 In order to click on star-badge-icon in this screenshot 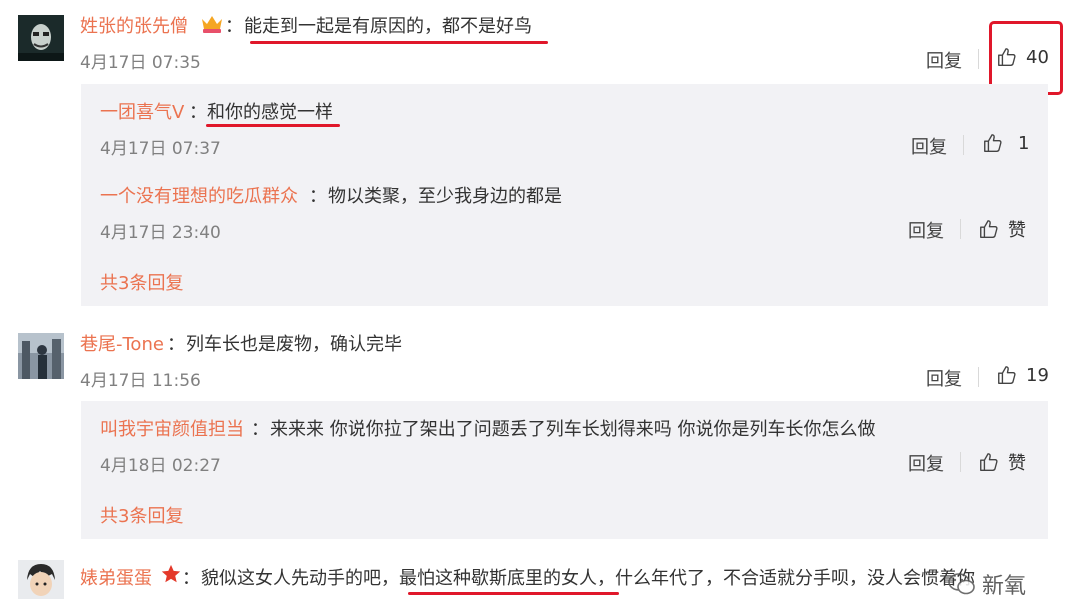, I will do `click(171, 574)`.